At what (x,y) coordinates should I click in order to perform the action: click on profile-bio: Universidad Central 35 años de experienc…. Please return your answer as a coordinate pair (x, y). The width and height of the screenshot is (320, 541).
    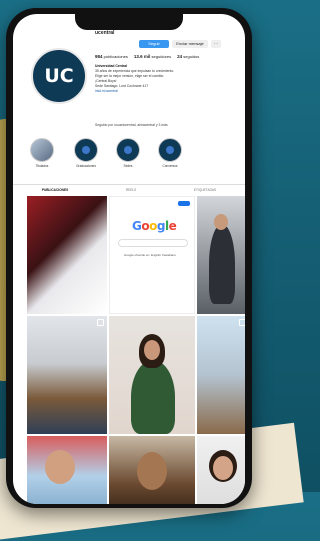
    Looking at the image, I should click on (165, 79).